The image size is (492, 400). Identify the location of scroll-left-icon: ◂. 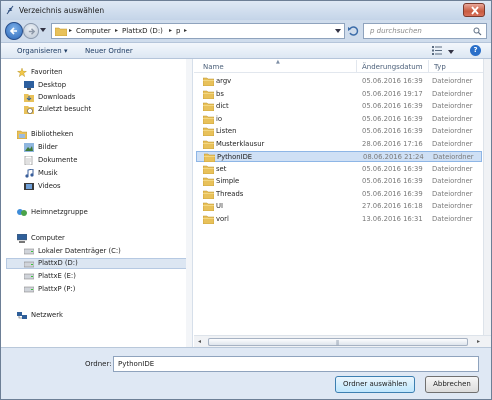
(199, 341).